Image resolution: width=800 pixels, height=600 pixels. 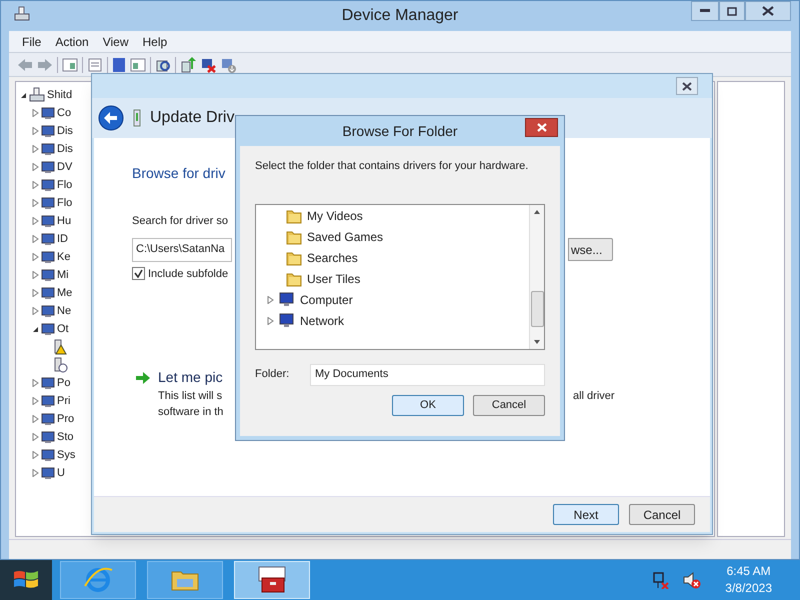 I want to click on clock-time: 6:45 AM, so click(x=748, y=571).